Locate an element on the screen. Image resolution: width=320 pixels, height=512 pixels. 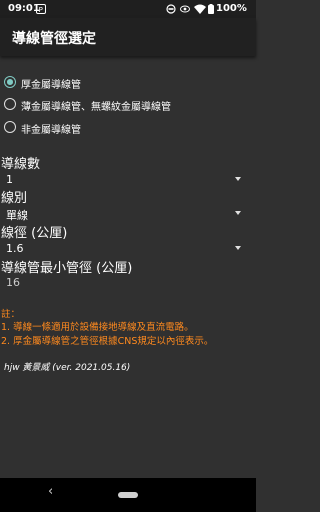
min-conduit-size-value: 16 is located at coordinates (13, 282).